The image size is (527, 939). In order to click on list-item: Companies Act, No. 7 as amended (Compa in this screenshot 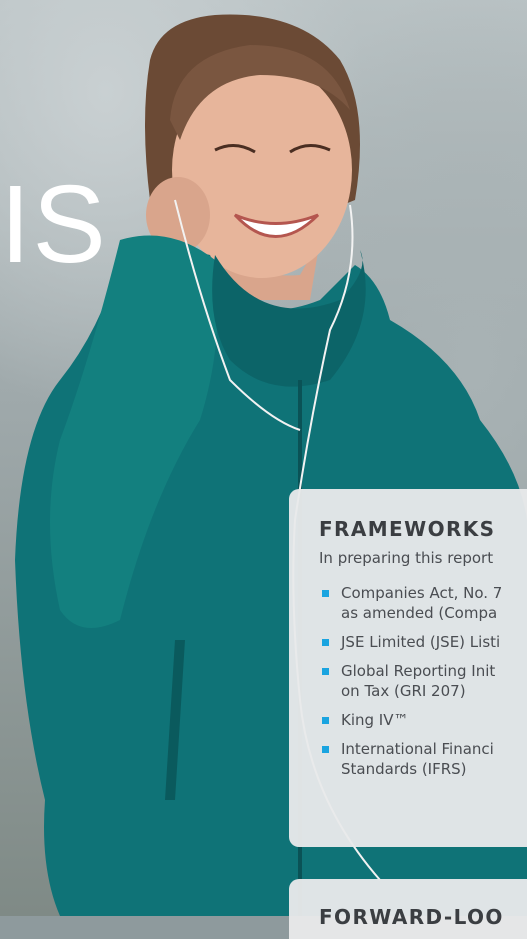, I will do `click(423, 603)`.